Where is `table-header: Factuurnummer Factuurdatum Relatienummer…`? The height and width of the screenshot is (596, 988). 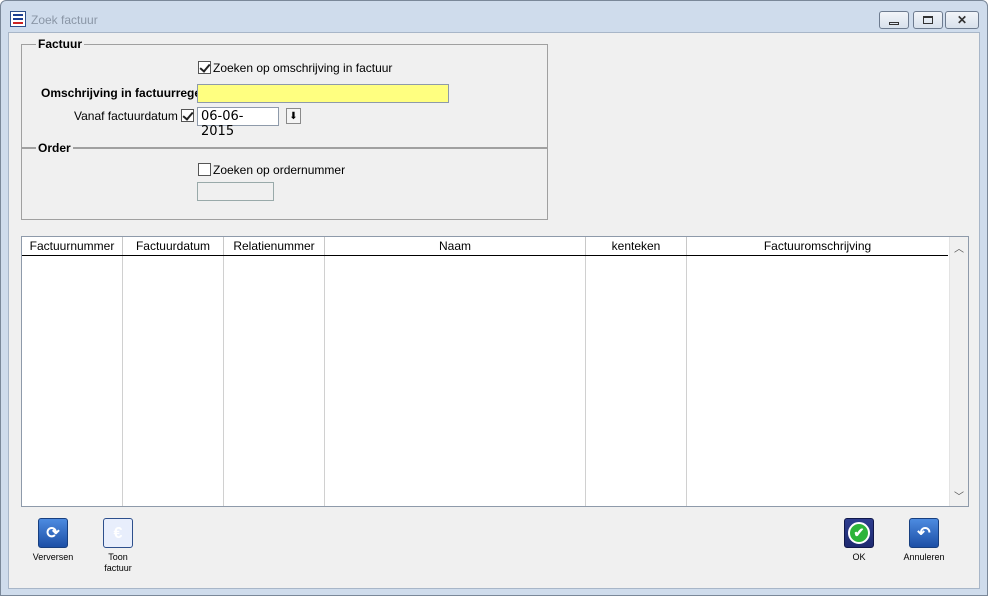 table-header: Factuurnummer Factuurdatum Relatienummer… is located at coordinates (485, 246).